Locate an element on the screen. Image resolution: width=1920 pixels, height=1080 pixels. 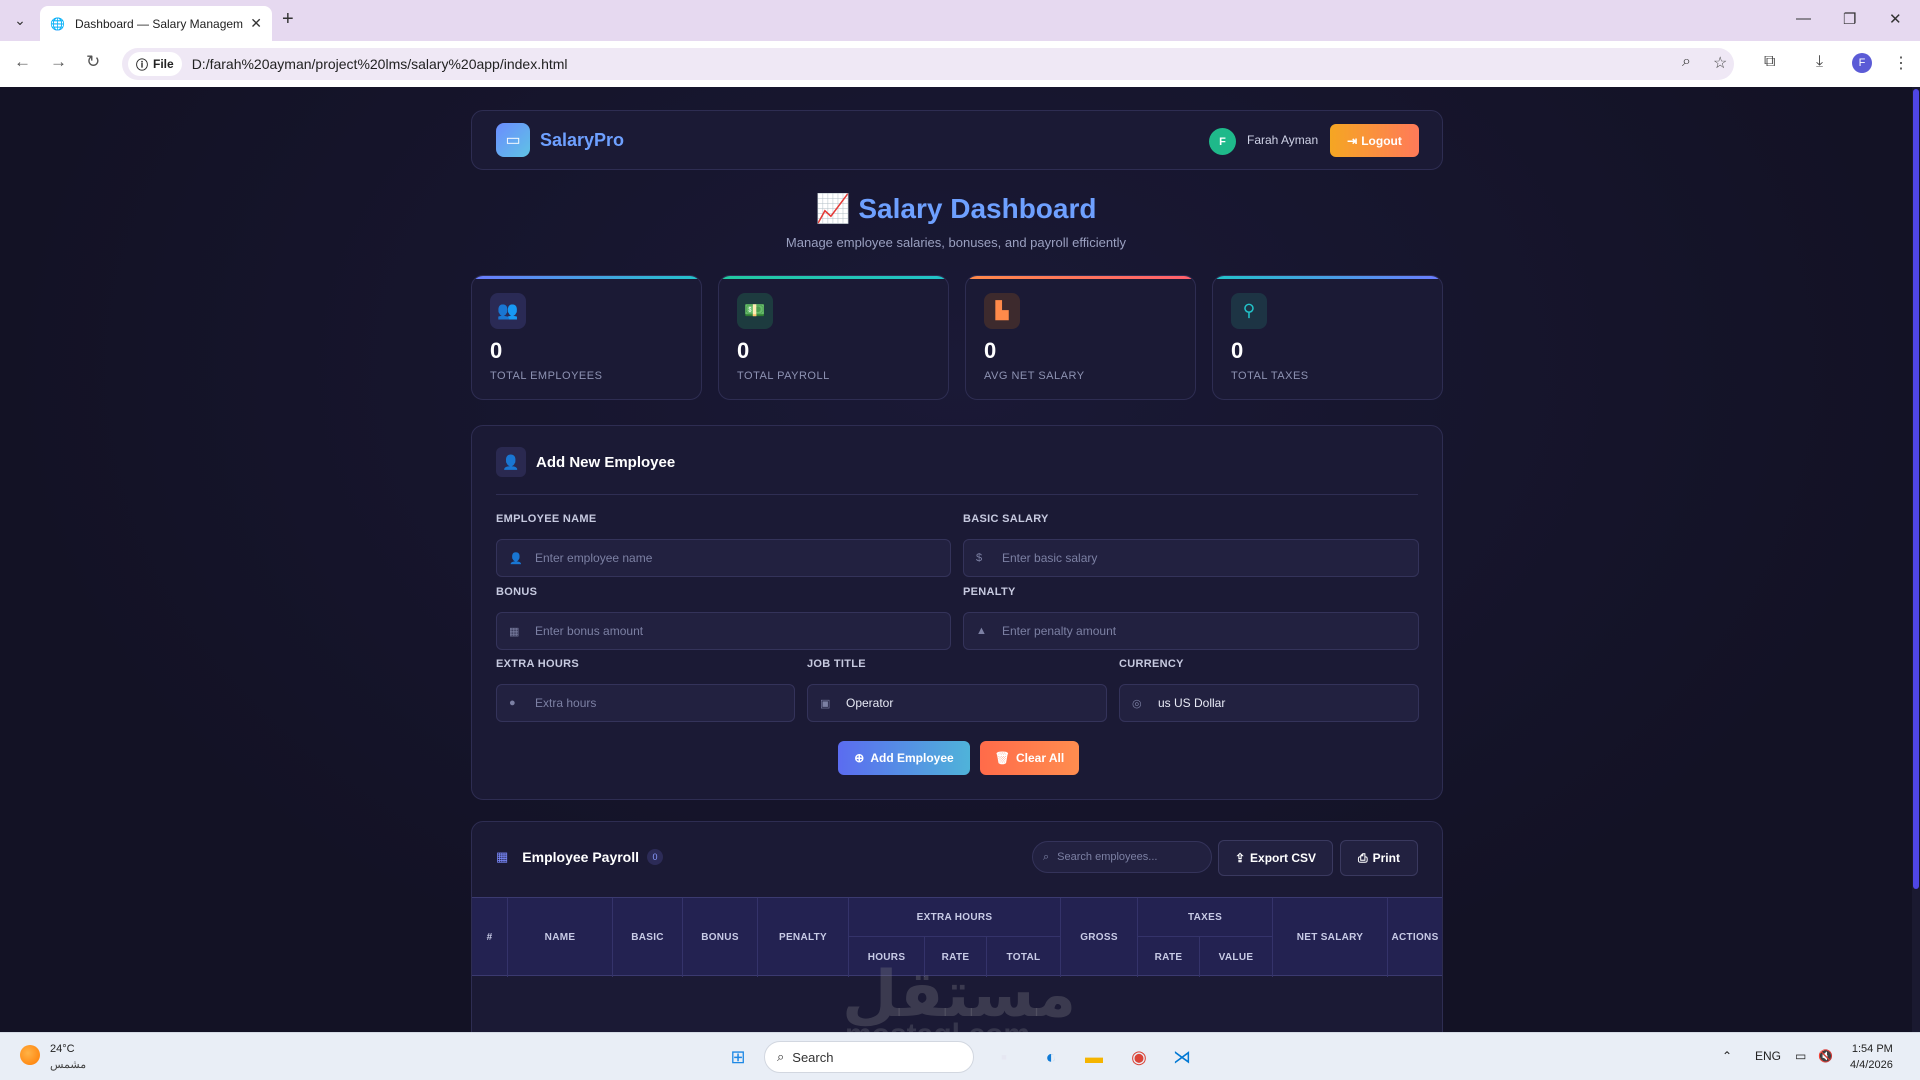
form-divider is located at coordinates (957, 494).